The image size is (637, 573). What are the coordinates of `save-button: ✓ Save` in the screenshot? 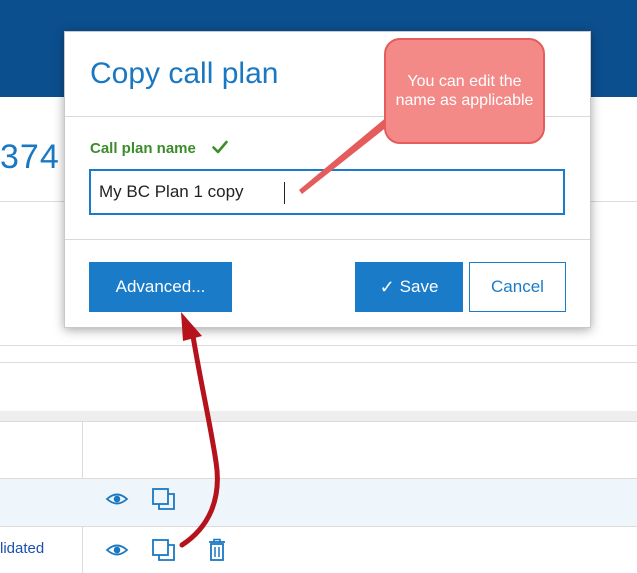 It's located at (409, 287).